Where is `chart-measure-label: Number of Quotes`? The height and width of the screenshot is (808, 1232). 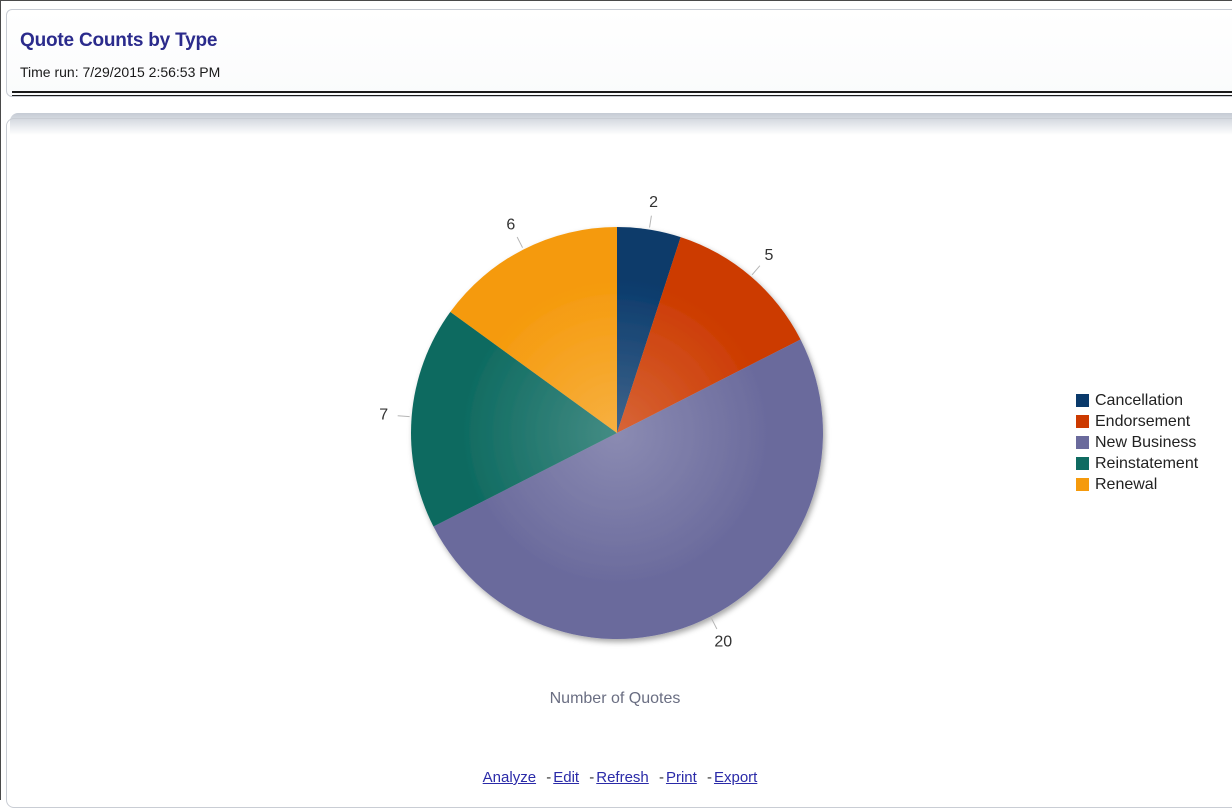
chart-measure-label: Number of Quotes is located at coordinates (615, 698).